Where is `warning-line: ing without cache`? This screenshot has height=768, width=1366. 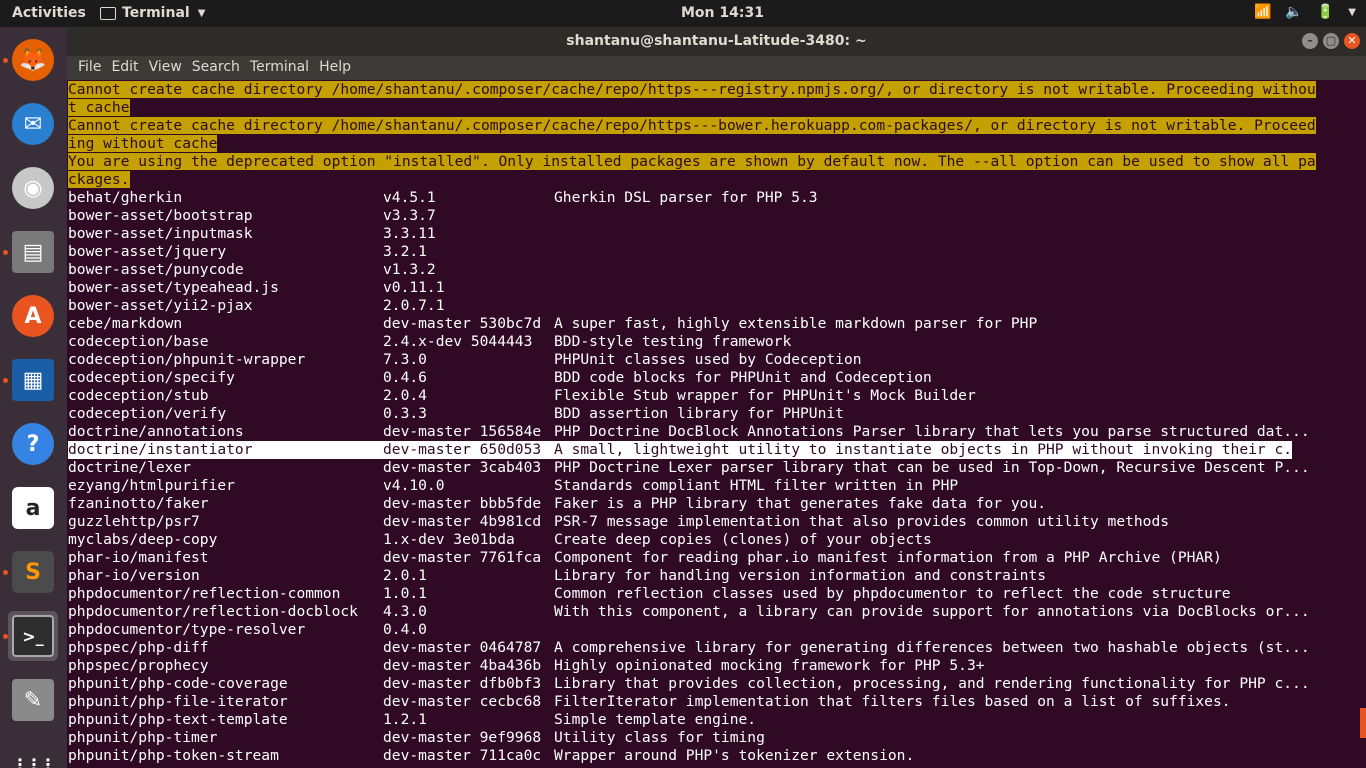
warning-line: ing without cache is located at coordinates (143, 144).